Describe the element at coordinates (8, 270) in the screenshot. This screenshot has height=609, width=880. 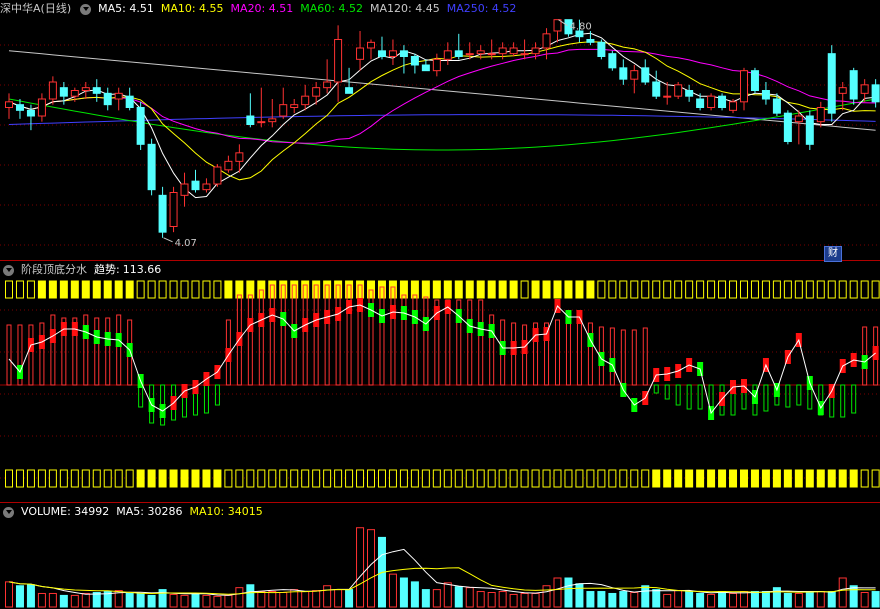
I see `indicator-toggle-icon` at that location.